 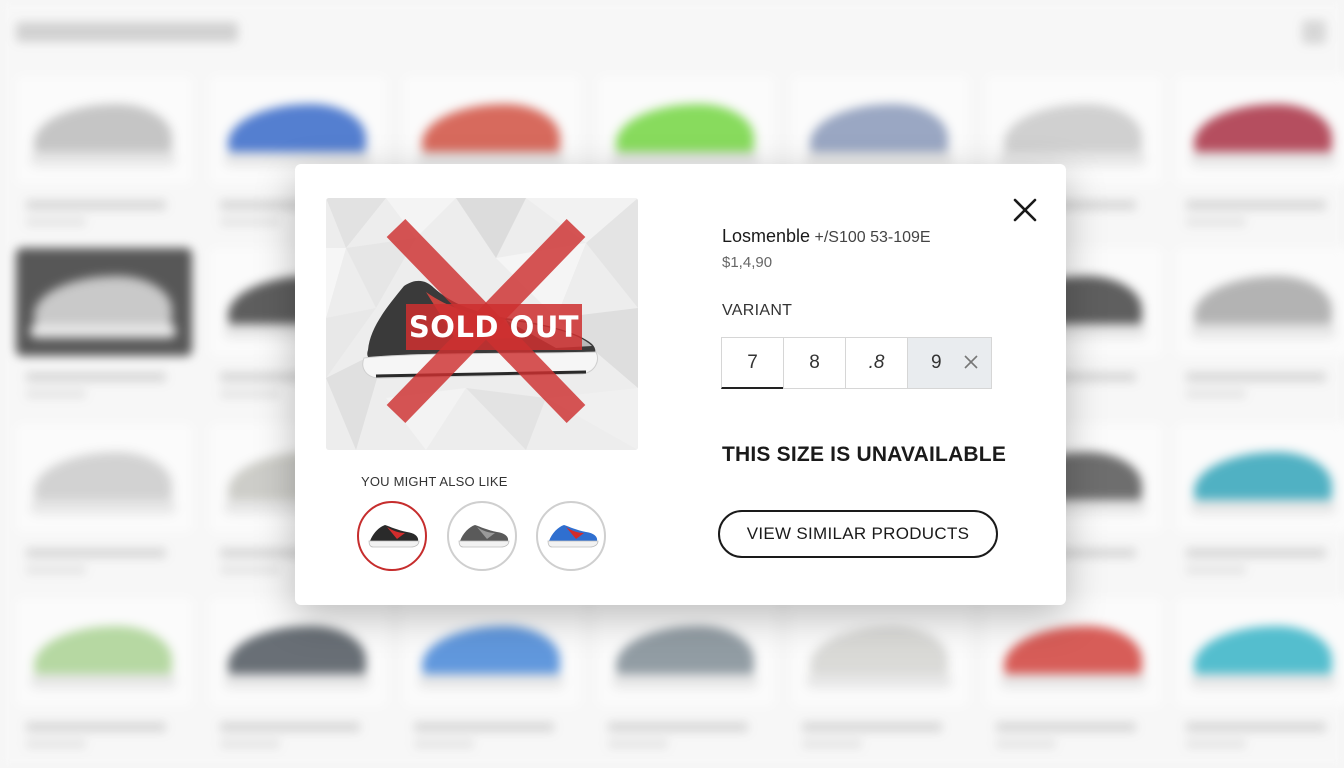 What do you see at coordinates (864, 454) in the screenshot?
I see `size-unavailable-message: THIS SIZE IS UNAVAILABLE` at bounding box center [864, 454].